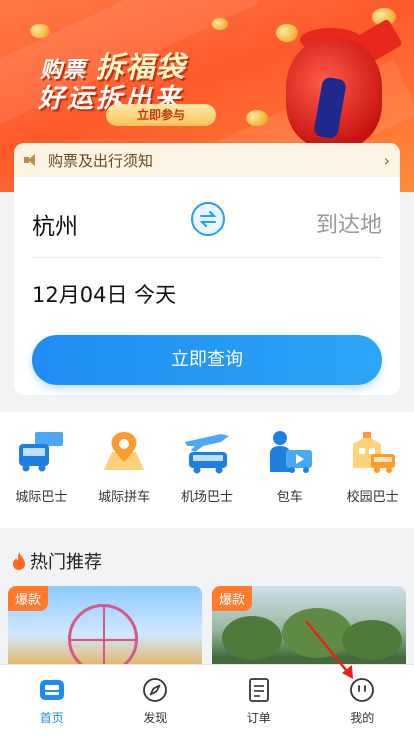  Describe the element at coordinates (104, 294) in the screenshot. I see `departure-date: 12月04日 今天` at that location.